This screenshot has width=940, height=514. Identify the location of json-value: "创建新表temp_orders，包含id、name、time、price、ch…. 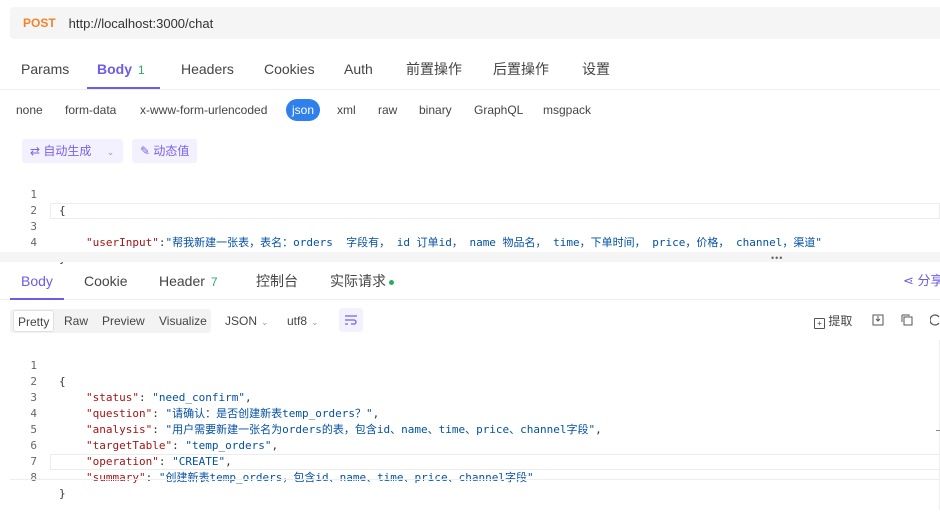
(346, 477).